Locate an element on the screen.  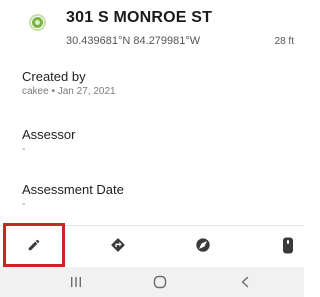
compass-icon is located at coordinates (203, 245).